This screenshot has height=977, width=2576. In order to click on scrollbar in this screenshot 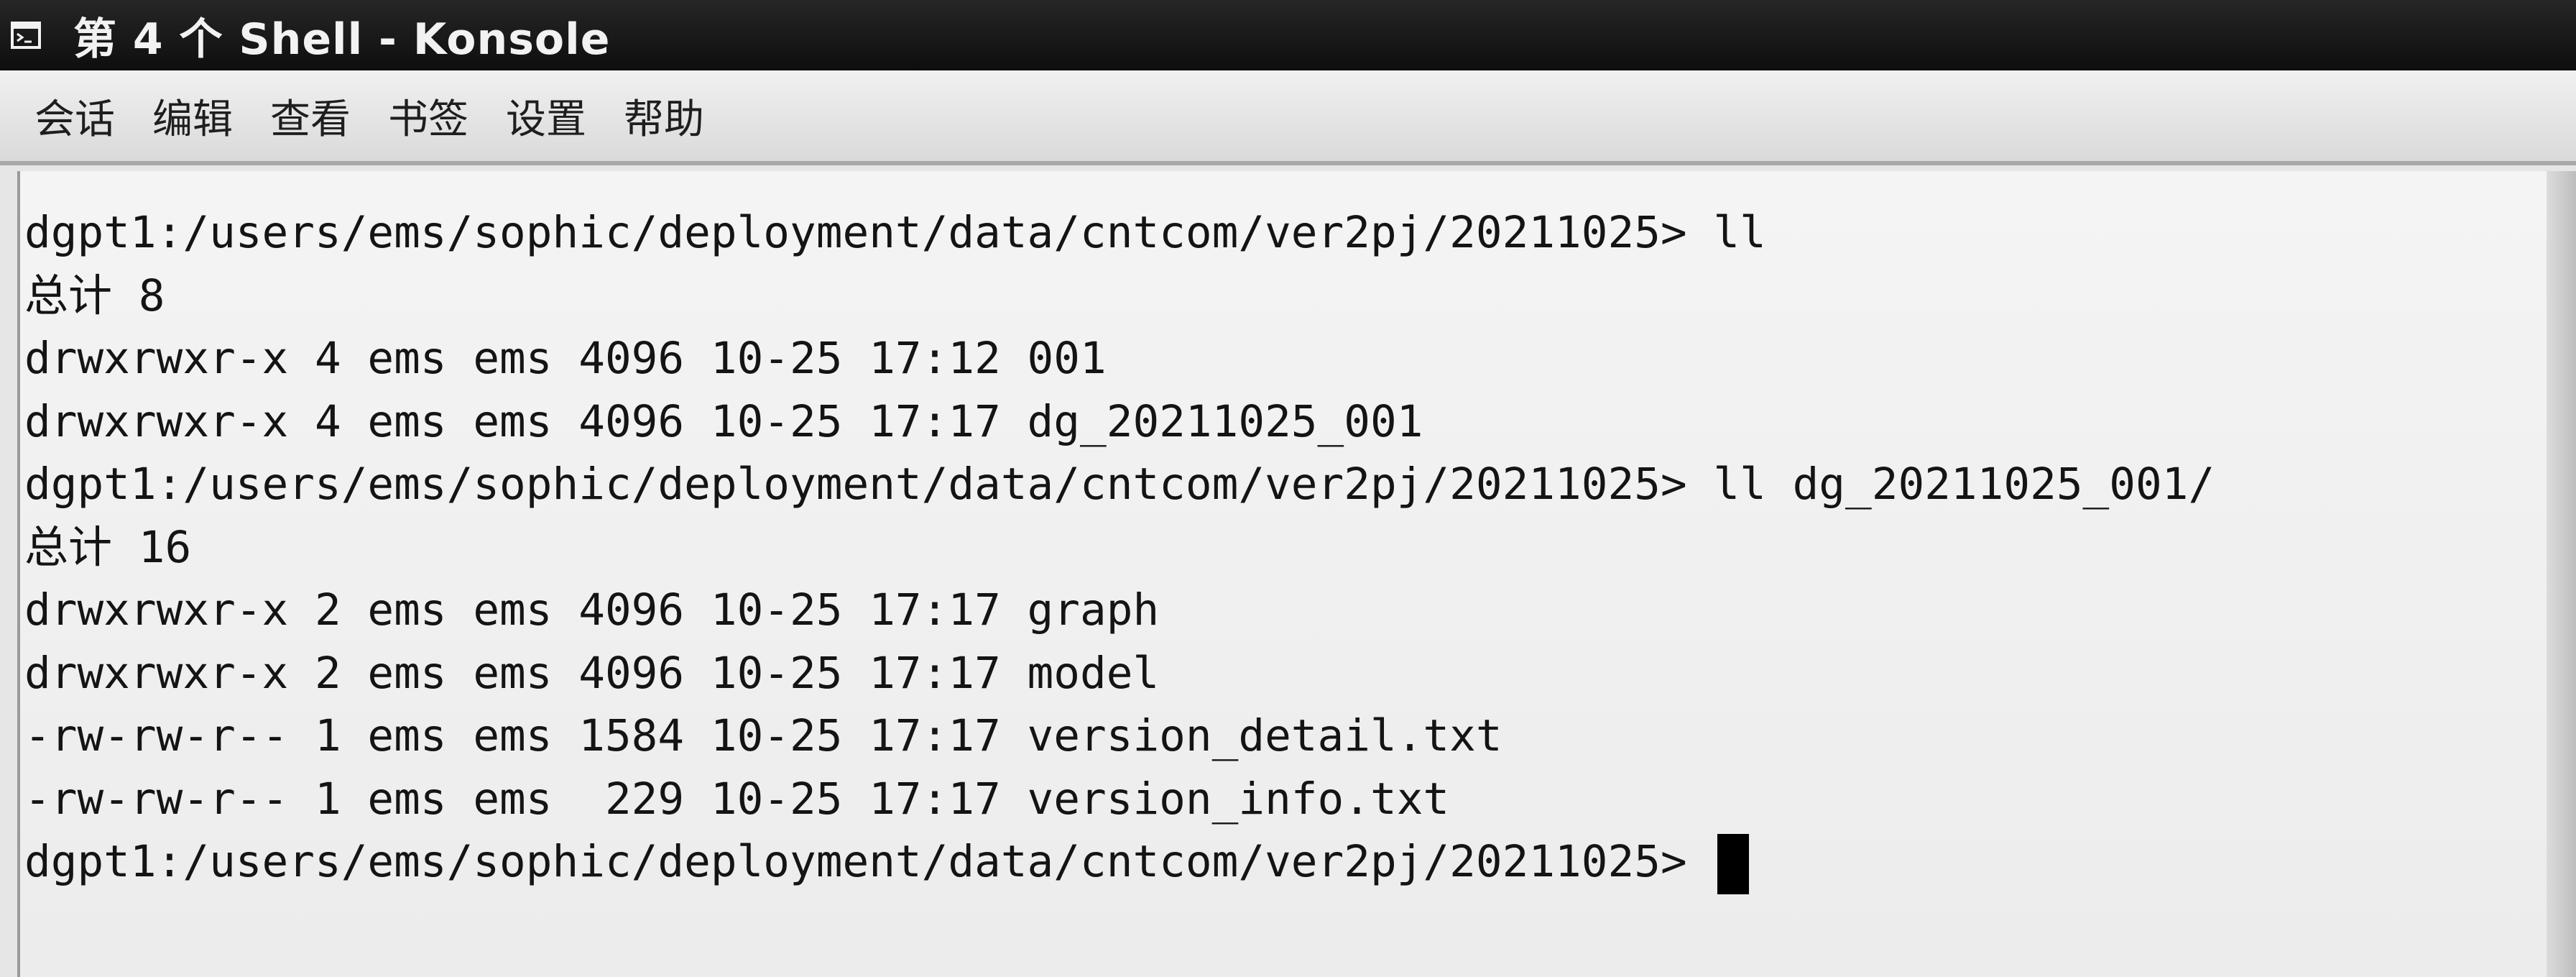, I will do `click(2561, 574)`.